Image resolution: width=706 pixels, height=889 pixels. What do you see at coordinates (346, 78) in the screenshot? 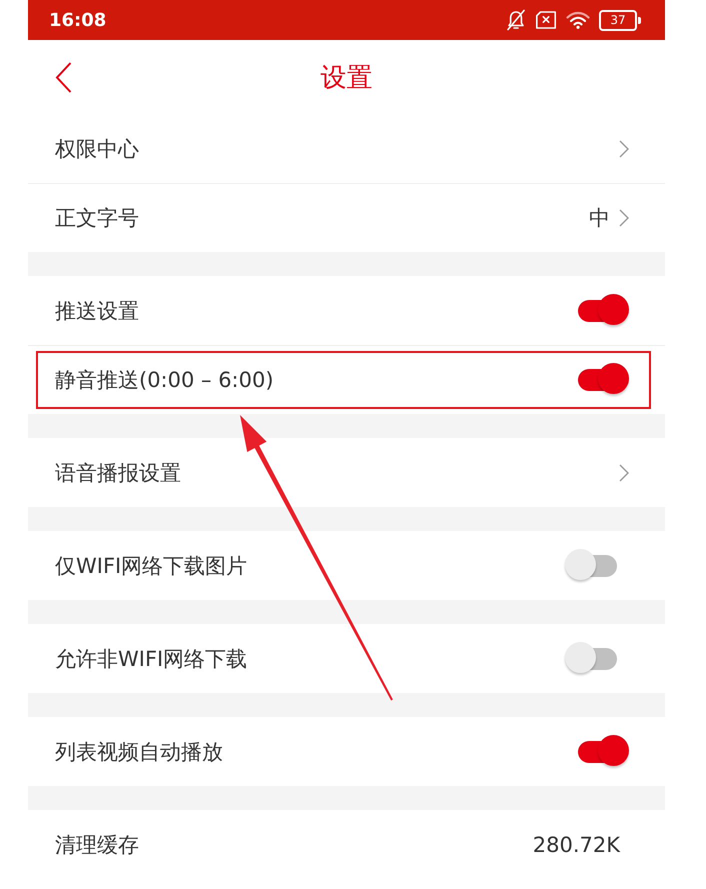
I see `page-title: 设置` at bounding box center [346, 78].